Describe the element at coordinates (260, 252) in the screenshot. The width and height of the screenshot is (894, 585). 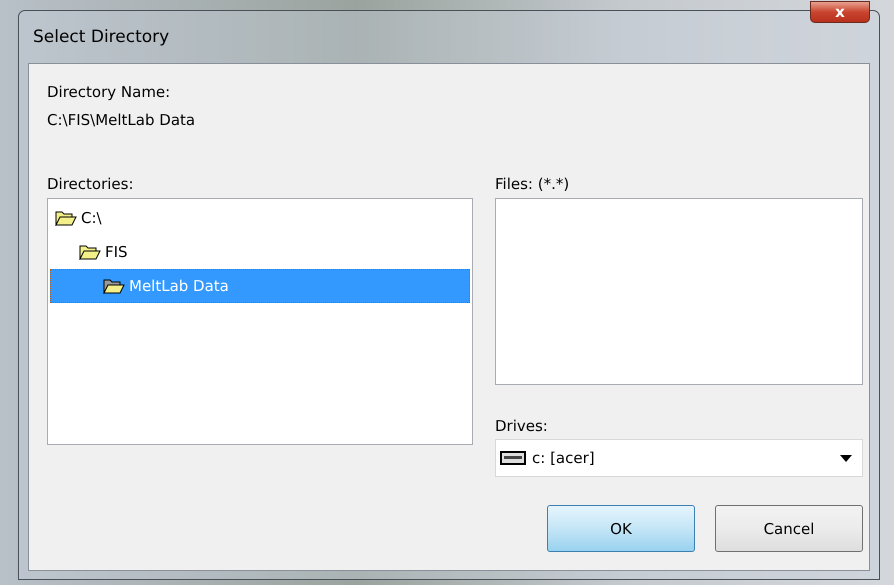
I see `directory-item: FIS` at that location.